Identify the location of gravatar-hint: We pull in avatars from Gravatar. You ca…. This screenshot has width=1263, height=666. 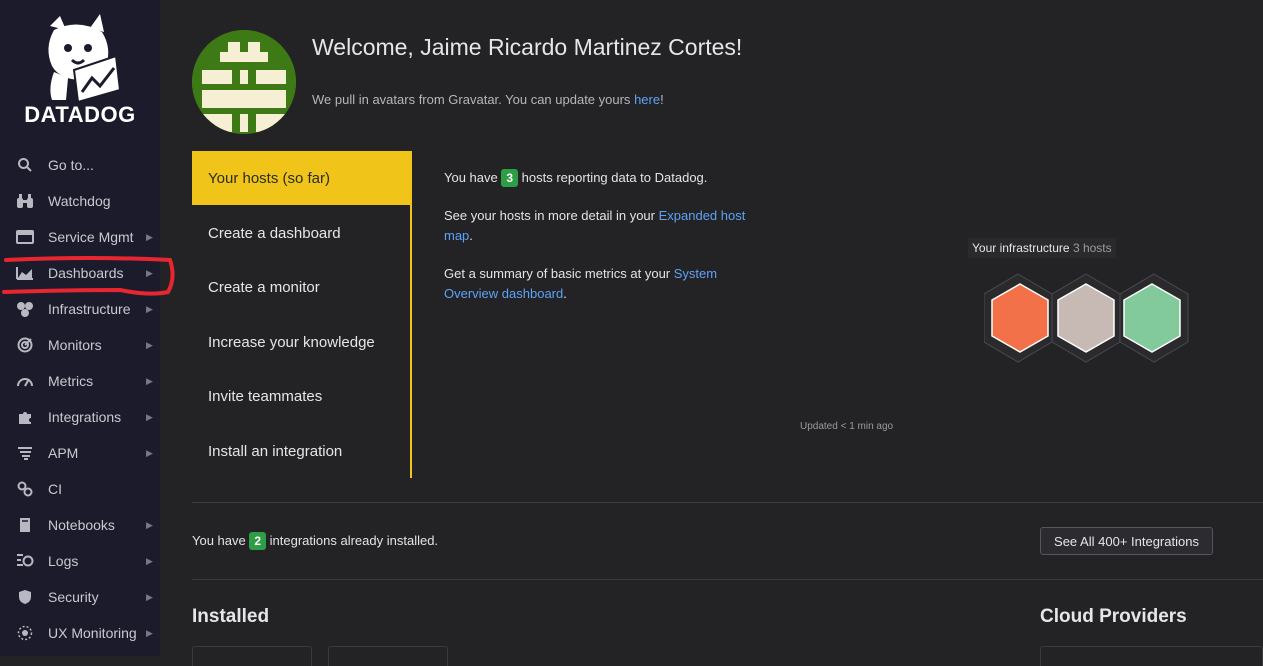
(488, 99).